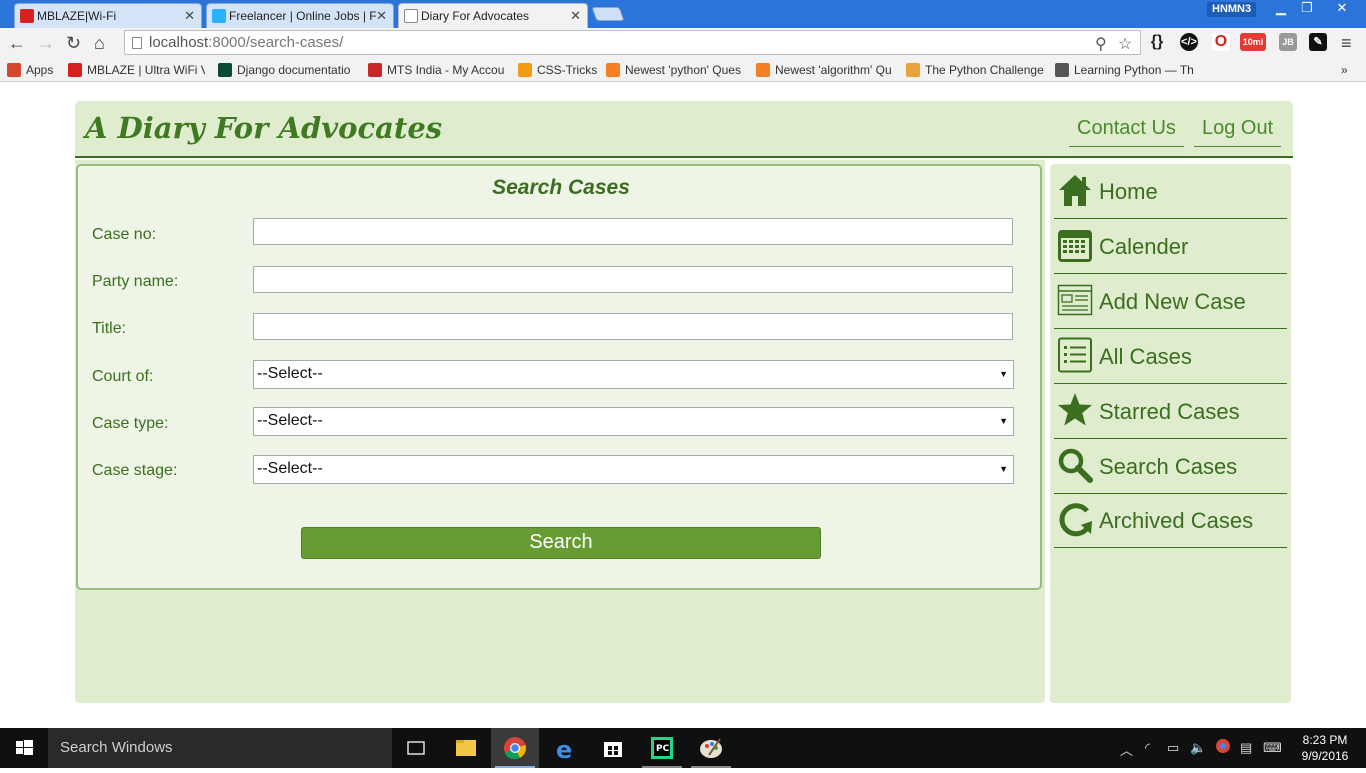 This screenshot has height=773, width=1366. What do you see at coordinates (1170, 191) in the screenshot?
I see `sidebar-item-home: Home` at bounding box center [1170, 191].